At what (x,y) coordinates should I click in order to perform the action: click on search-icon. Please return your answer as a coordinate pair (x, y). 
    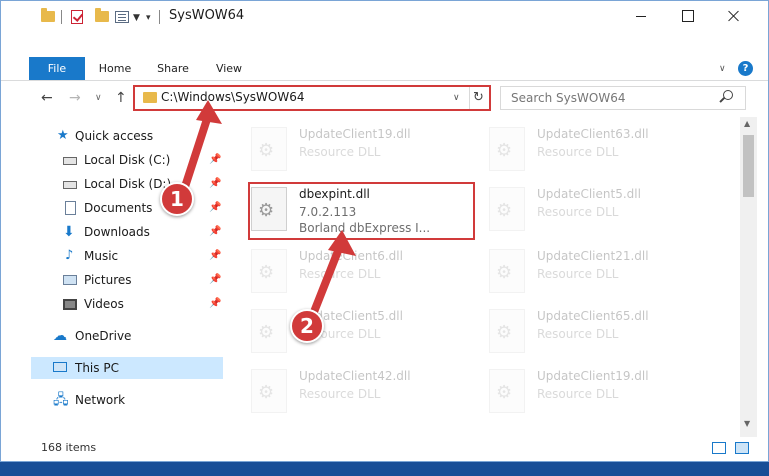
    Looking at the image, I should click on (728, 95).